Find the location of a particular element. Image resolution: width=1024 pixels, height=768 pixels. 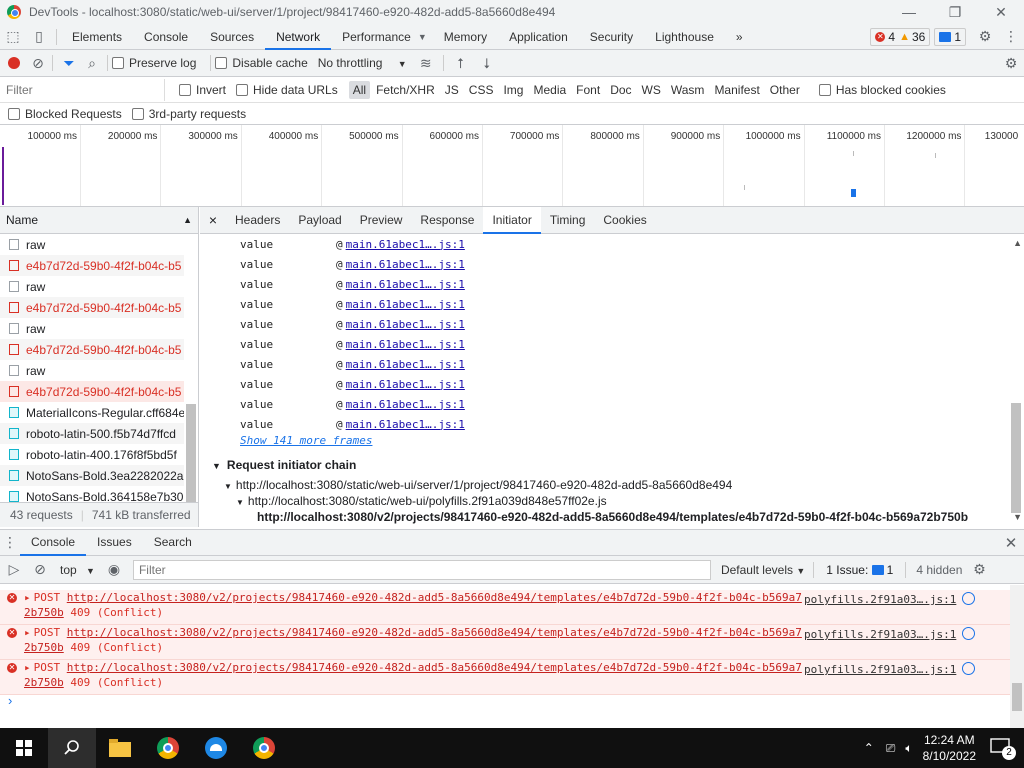

chevron-up-icon: ⌃ is located at coordinates (869, 748).